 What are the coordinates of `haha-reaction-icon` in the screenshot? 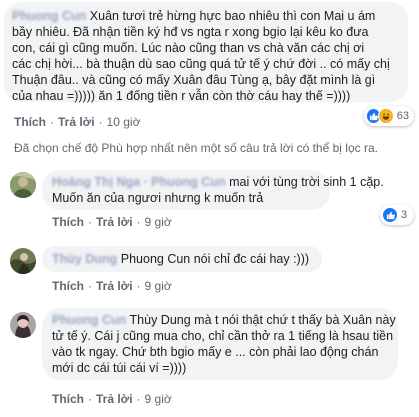 It's located at (386, 116).